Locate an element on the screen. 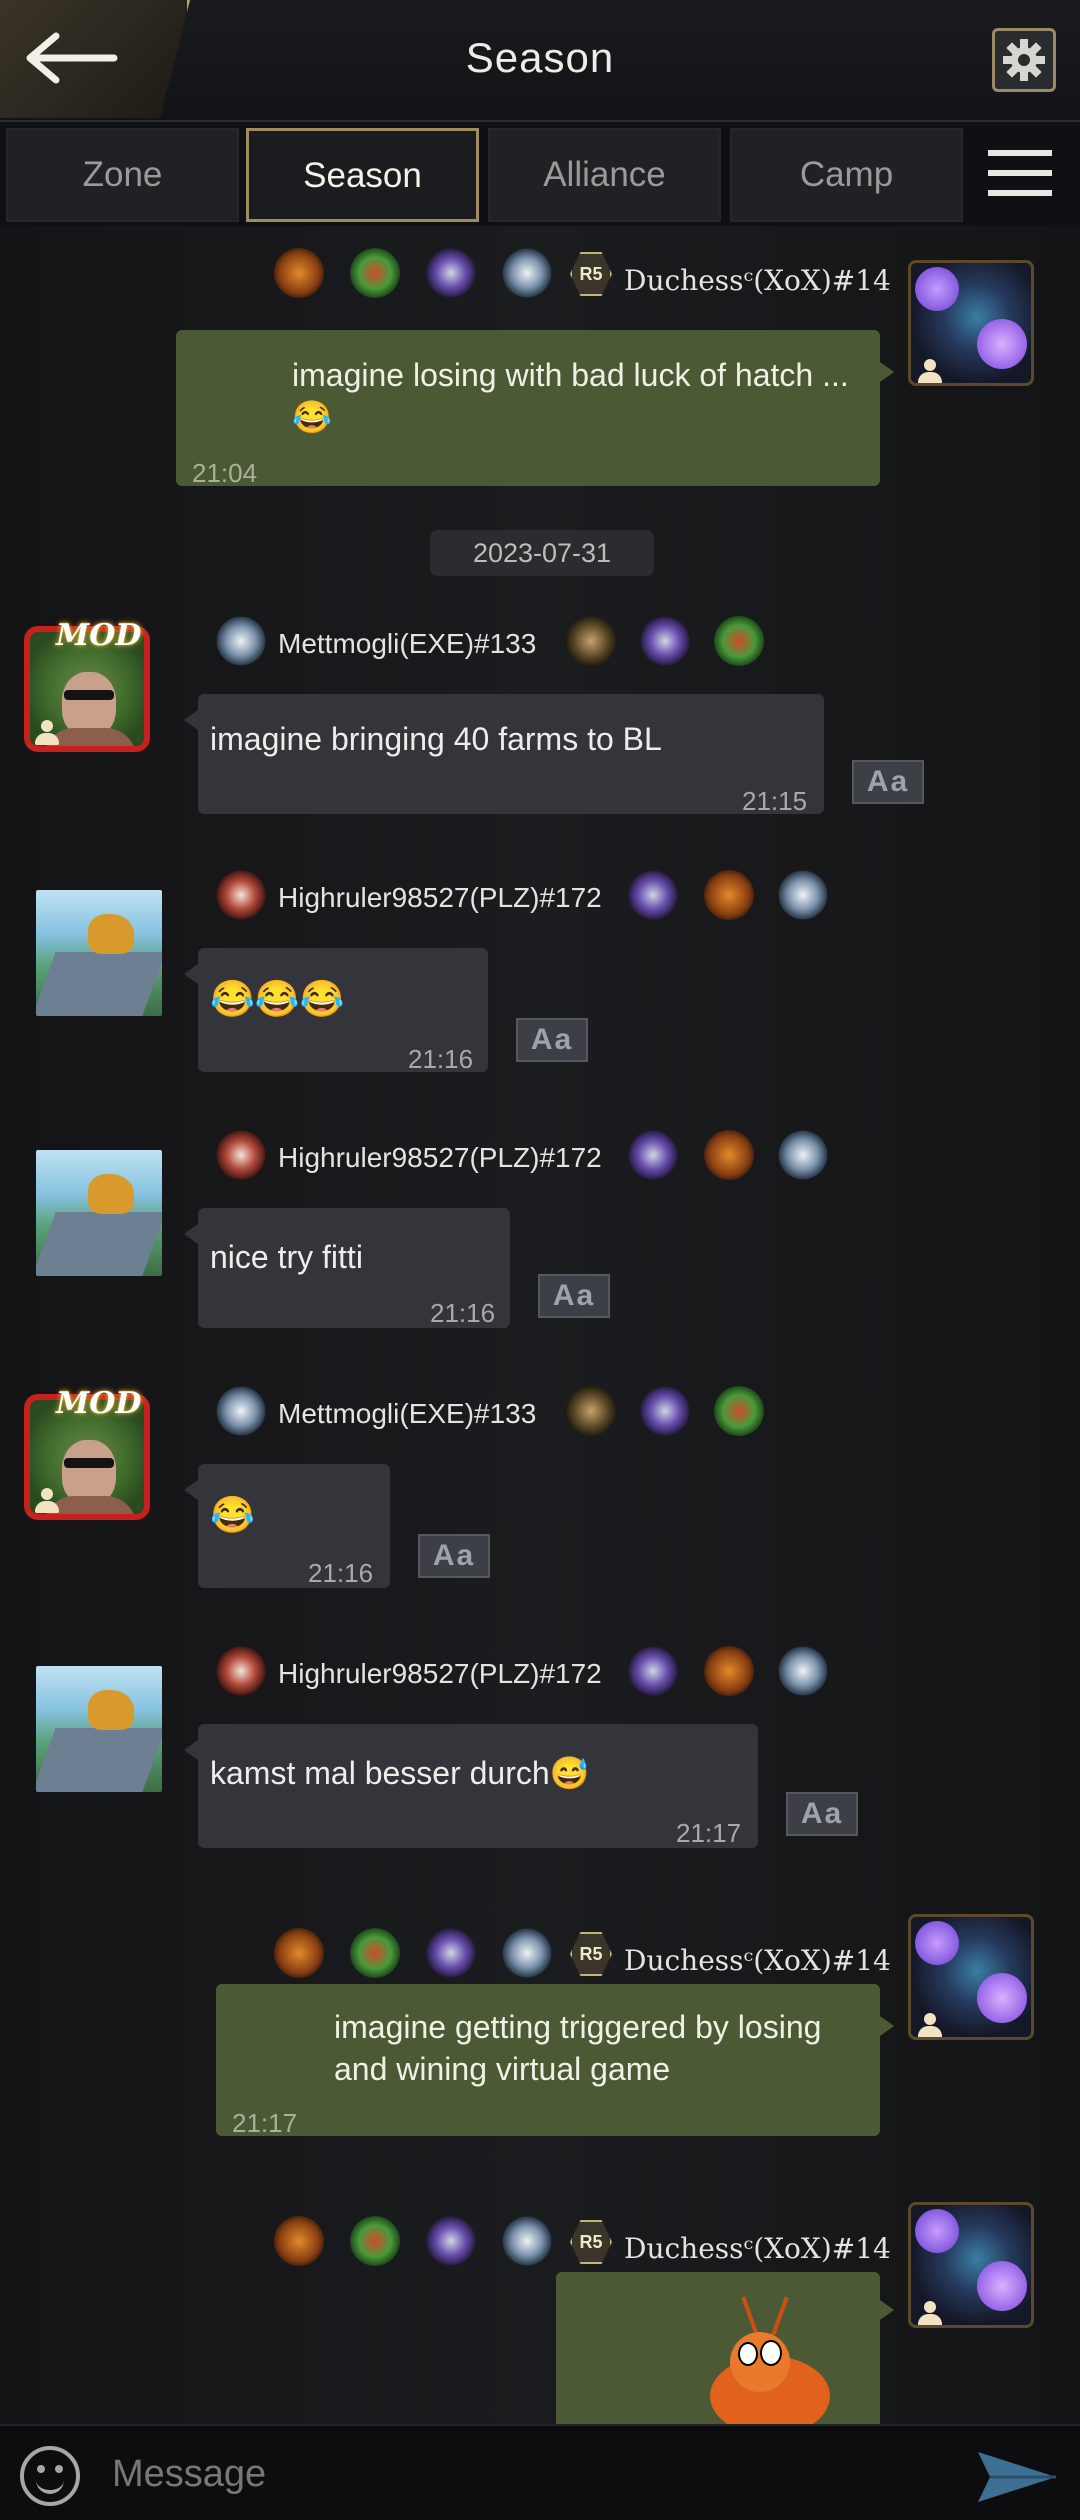 The width and height of the screenshot is (1080, 2520). message-text: 😂 is located at coordinates (232, 1514).